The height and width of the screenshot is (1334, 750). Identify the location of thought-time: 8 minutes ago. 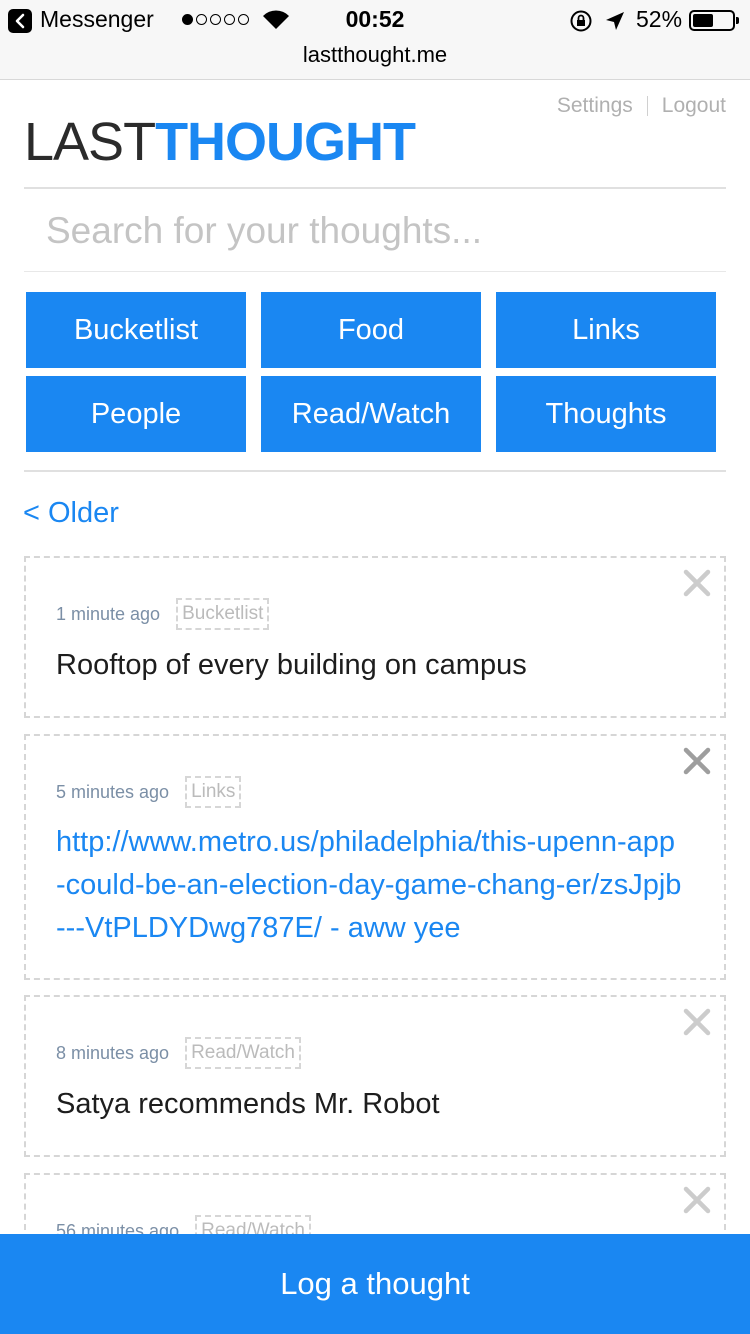
(113, 1052).